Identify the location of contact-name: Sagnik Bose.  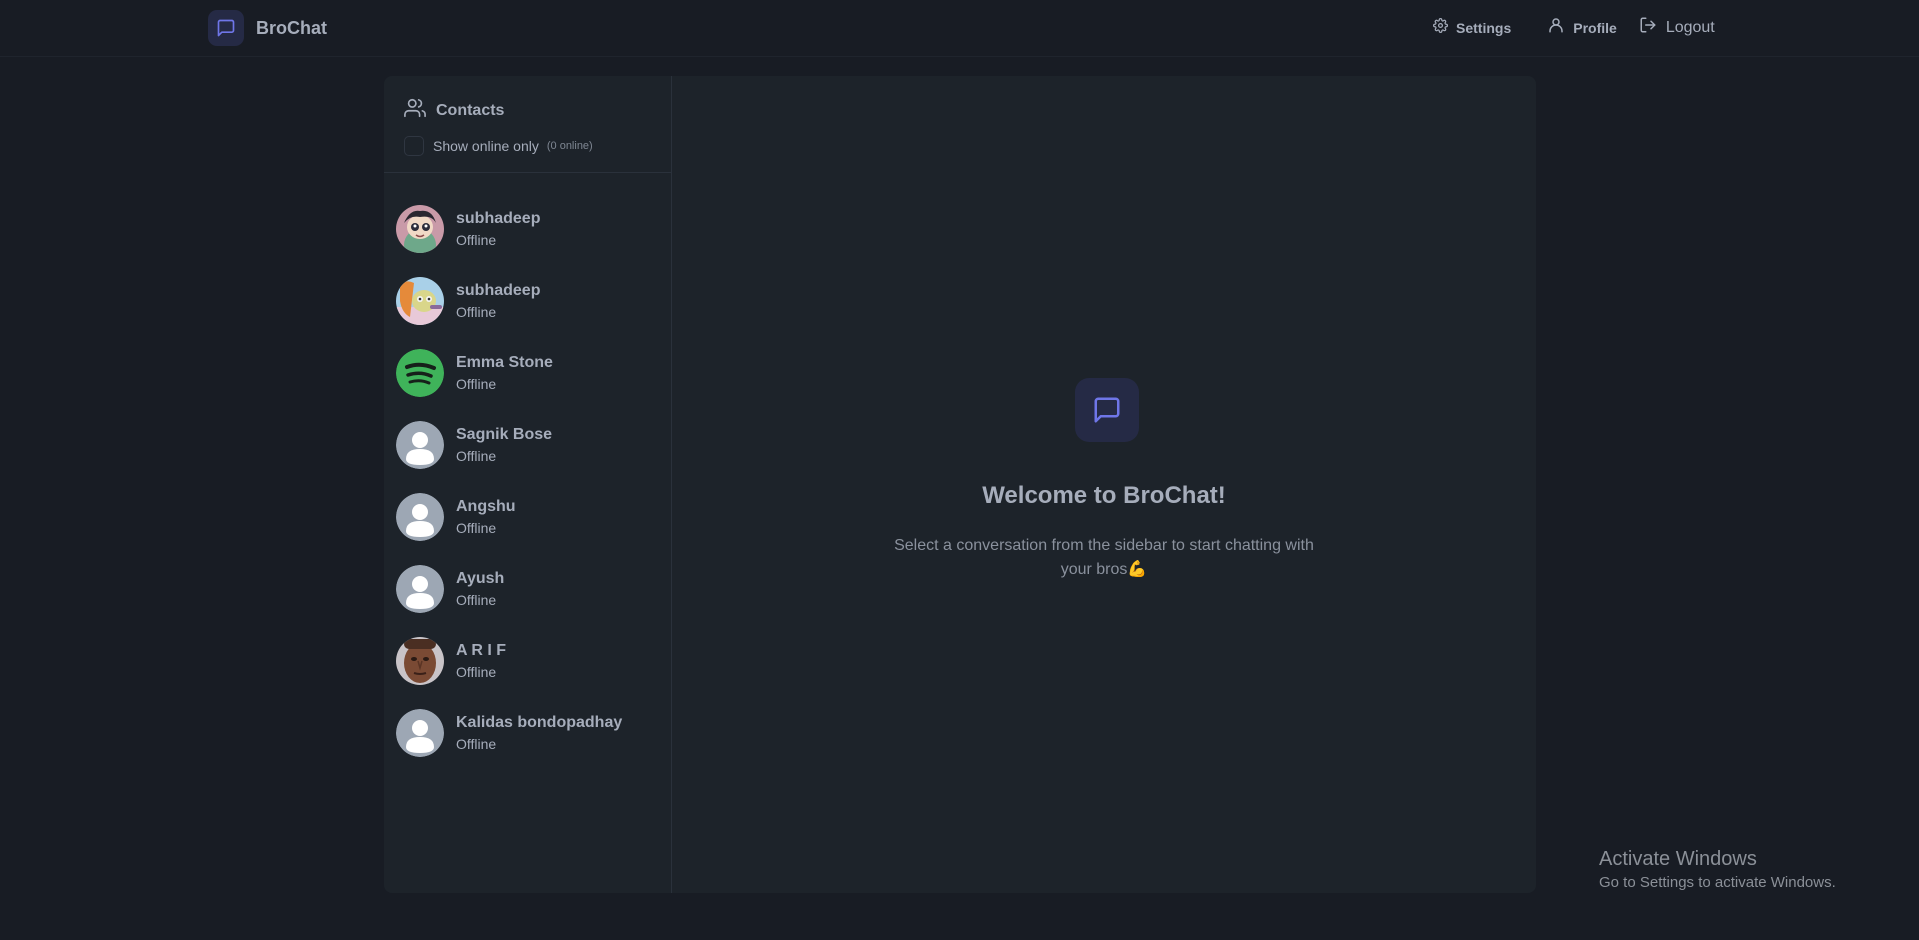
(504, 434).